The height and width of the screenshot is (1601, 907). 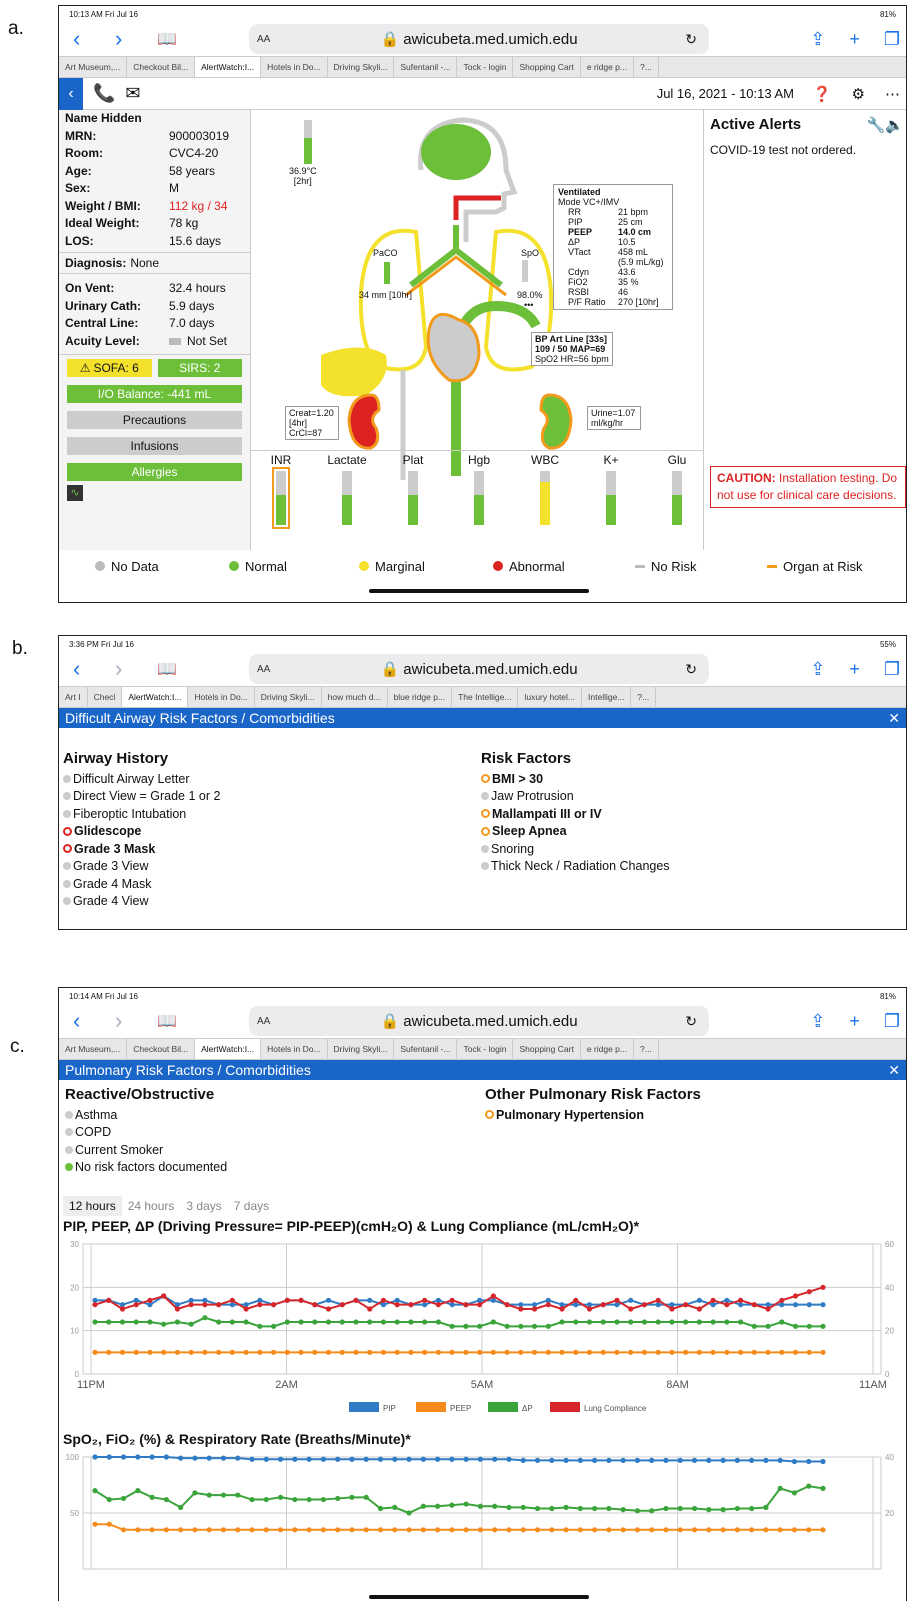 I want to click on lab-column: Glu, so click(x=677, y=489).